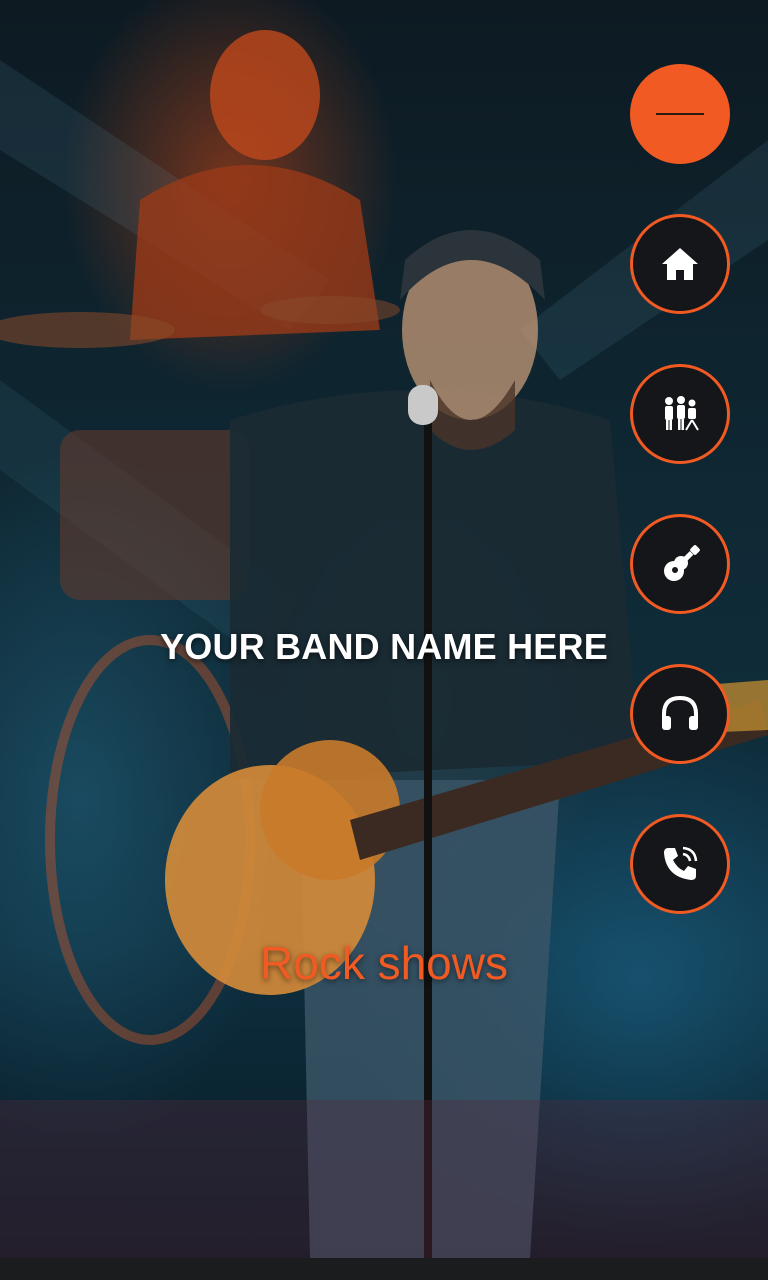 The height and width of the screenshot is (1280, 768). I want to click on nav-band-button, so click(680, 414).